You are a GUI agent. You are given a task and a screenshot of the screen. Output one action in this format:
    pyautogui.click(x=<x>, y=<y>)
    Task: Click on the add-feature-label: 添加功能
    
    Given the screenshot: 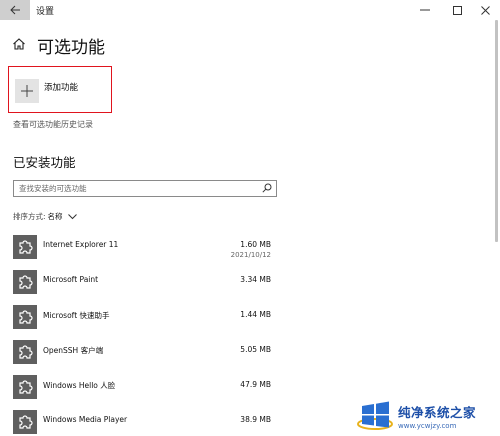 What is the action you would take?
    pyautogui.click(x=61, y=87)
    